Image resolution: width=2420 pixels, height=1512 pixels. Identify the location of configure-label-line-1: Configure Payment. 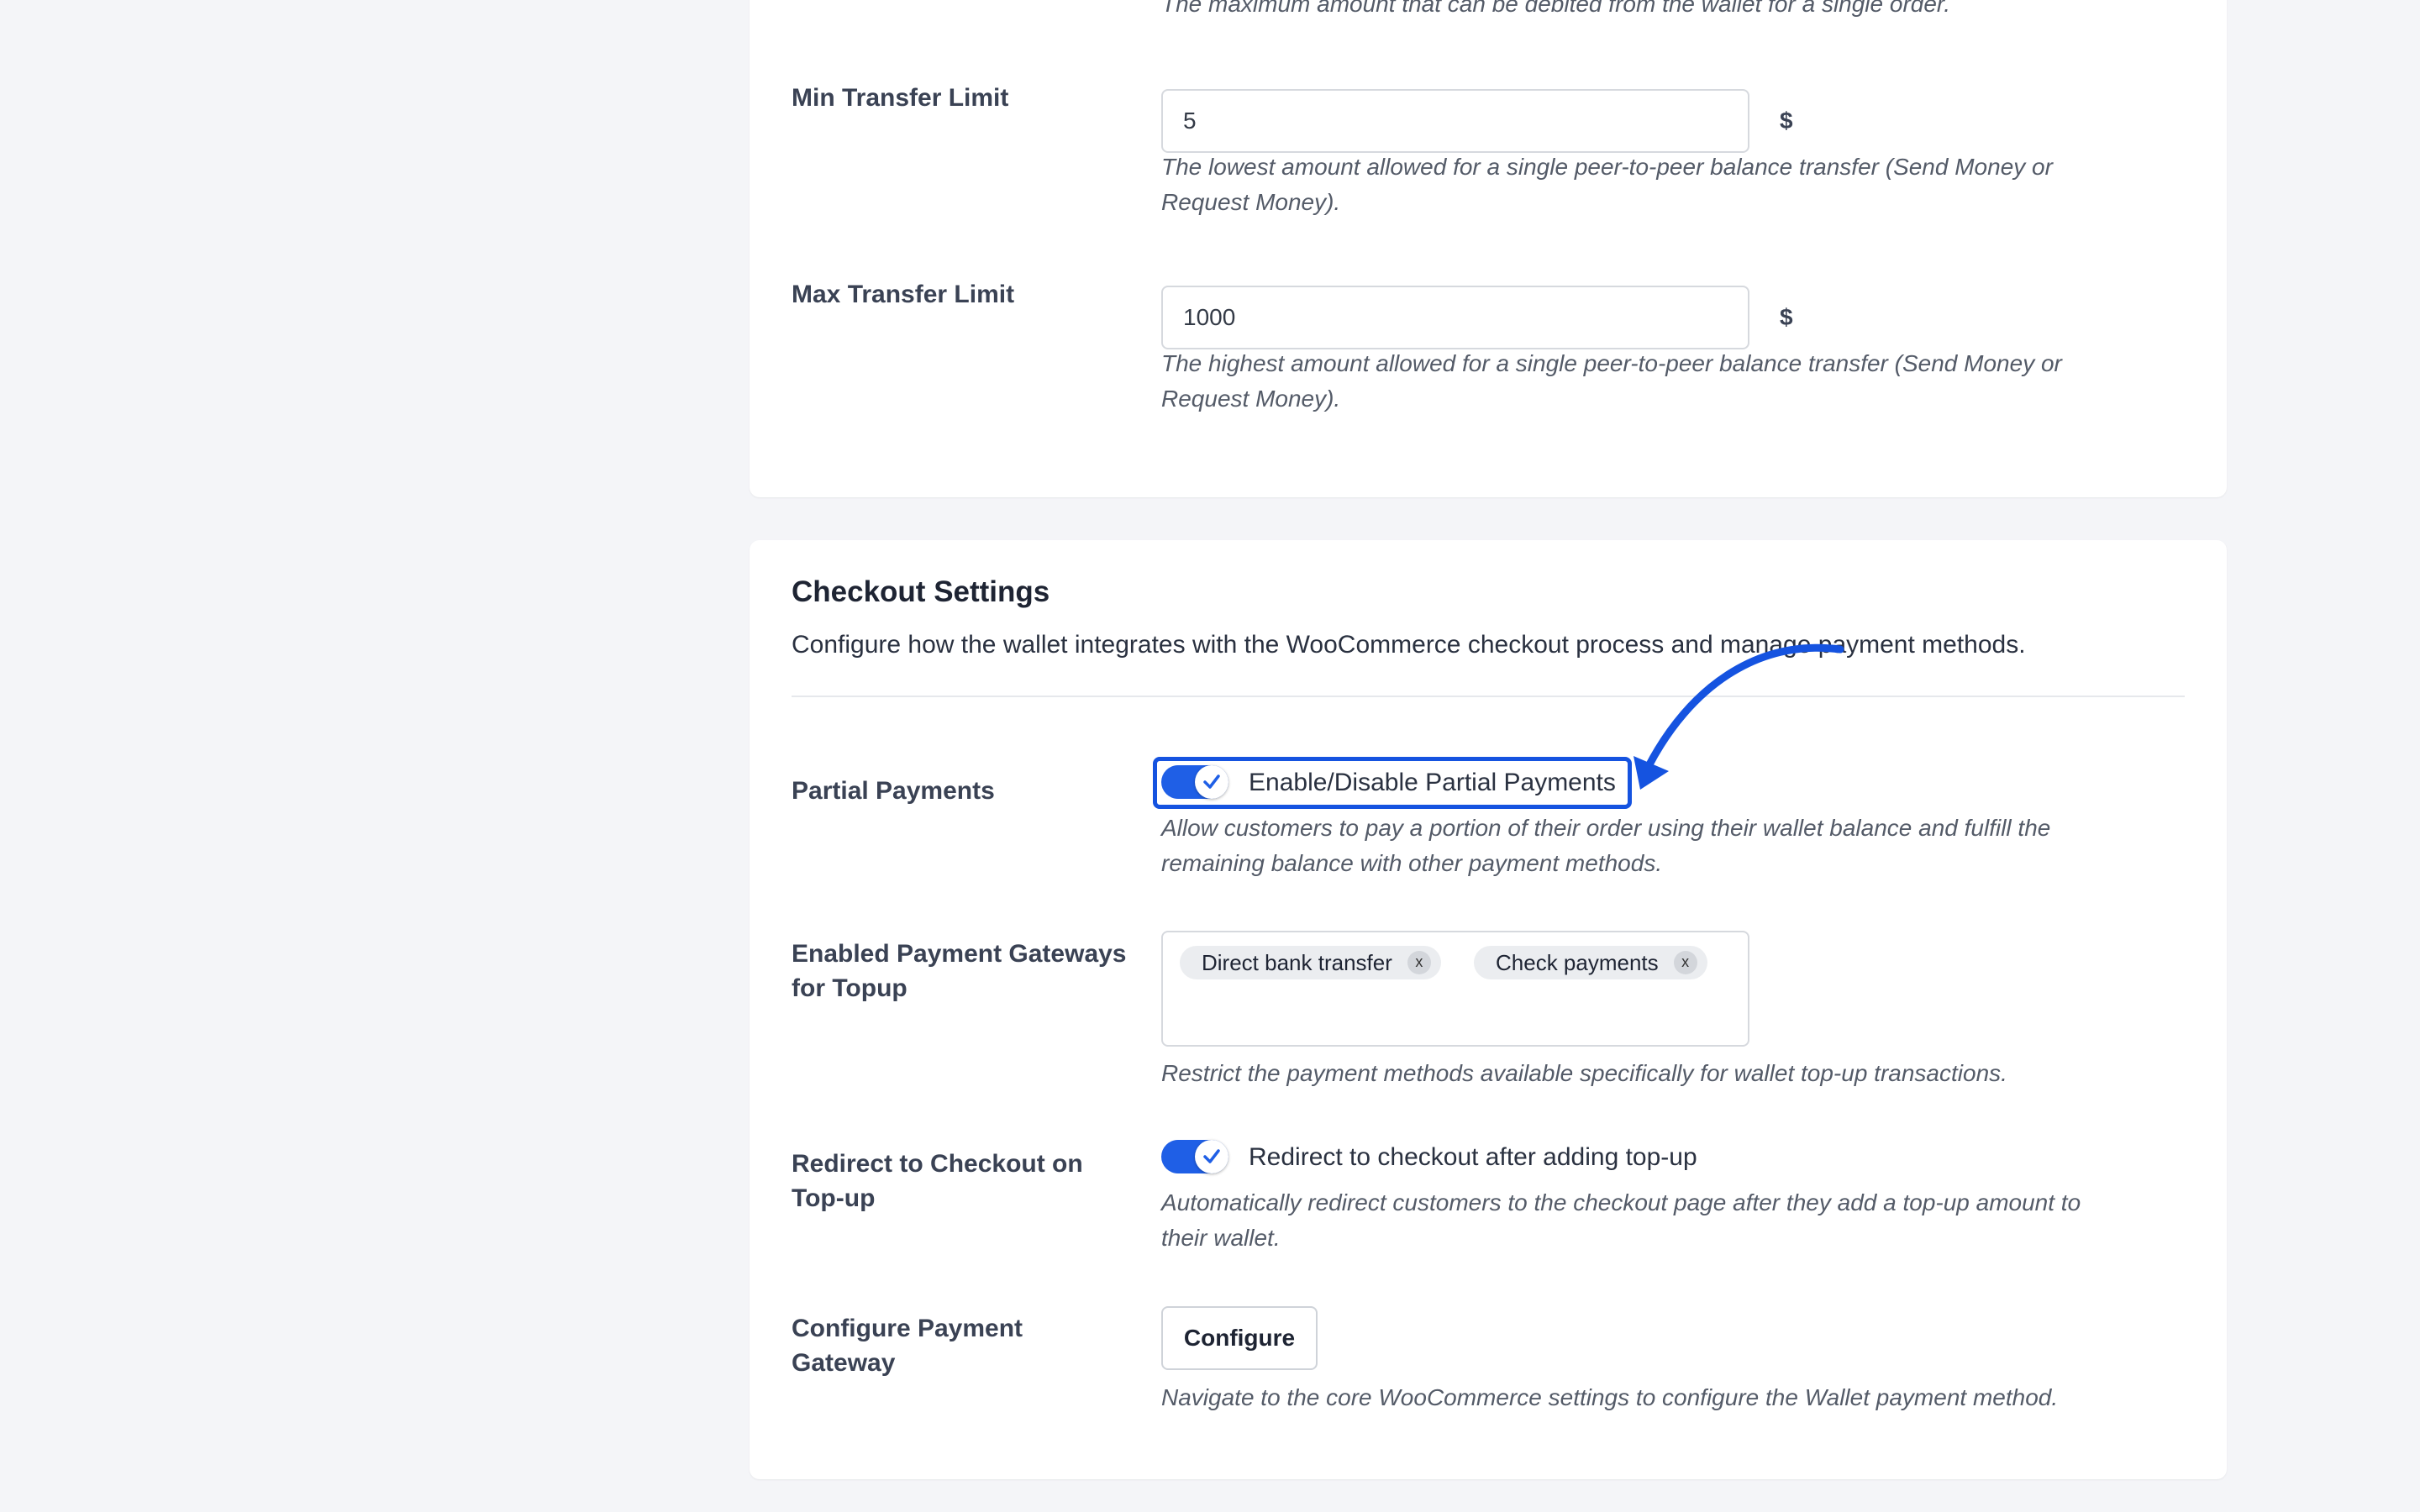
(907, 1328).